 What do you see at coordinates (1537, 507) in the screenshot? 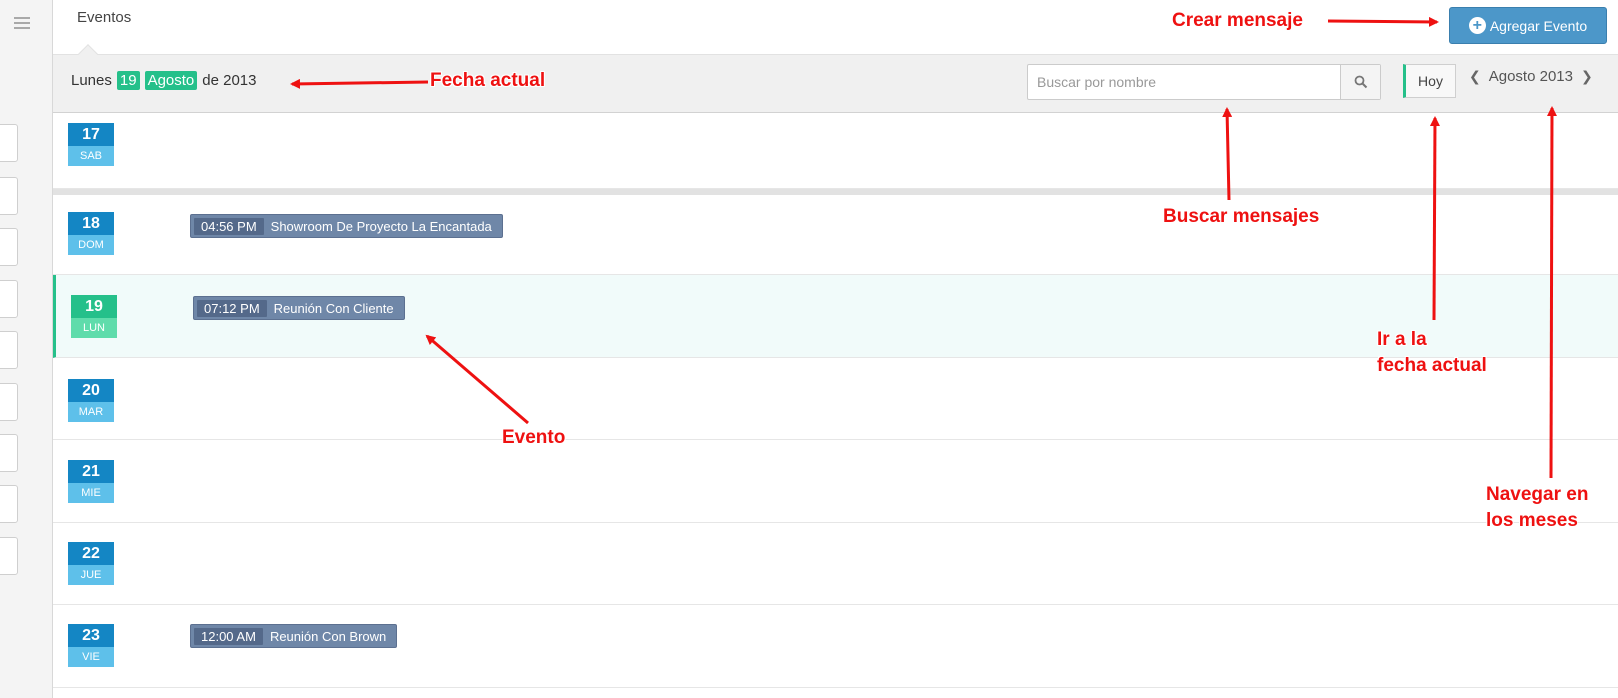
I see `annotation-navigate: Navegar en los meses` at bounding box center [1537, 507].